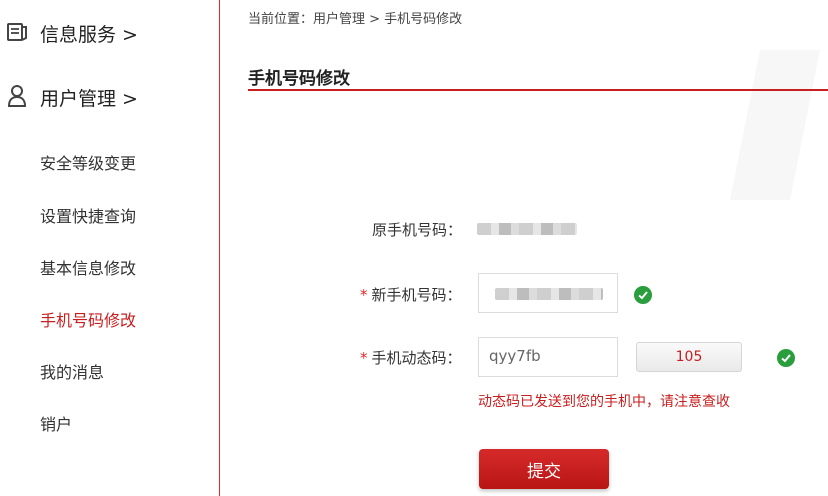 The image size is (828, 496). What do you see at coordinates (416, 295) in the screenshot?
I see `new-phone-label-text: 新手机号码：` at bounding box center [416, 295].